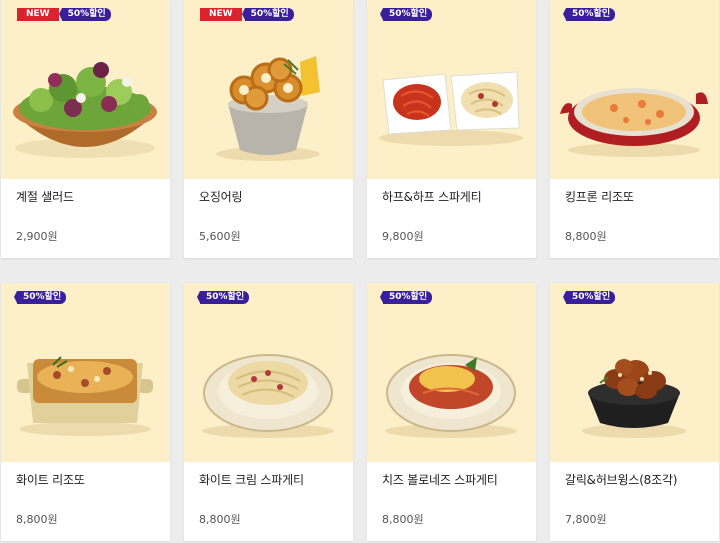 The image size is (720, 543). I want to click on product-info: 화이트 리조또 8,800원, so click(85, 501).